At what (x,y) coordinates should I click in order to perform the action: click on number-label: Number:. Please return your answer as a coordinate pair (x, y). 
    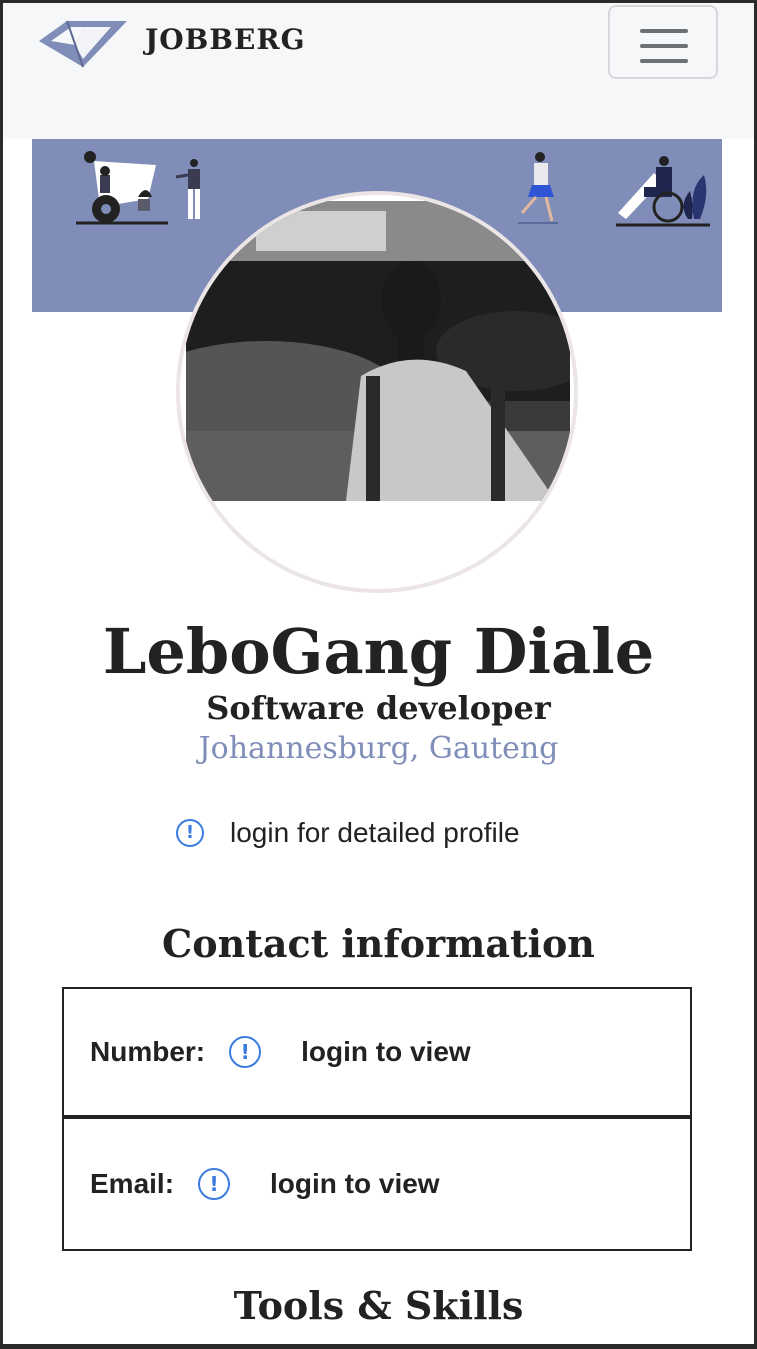
    Looking at the image, I should click on (148, 1051).